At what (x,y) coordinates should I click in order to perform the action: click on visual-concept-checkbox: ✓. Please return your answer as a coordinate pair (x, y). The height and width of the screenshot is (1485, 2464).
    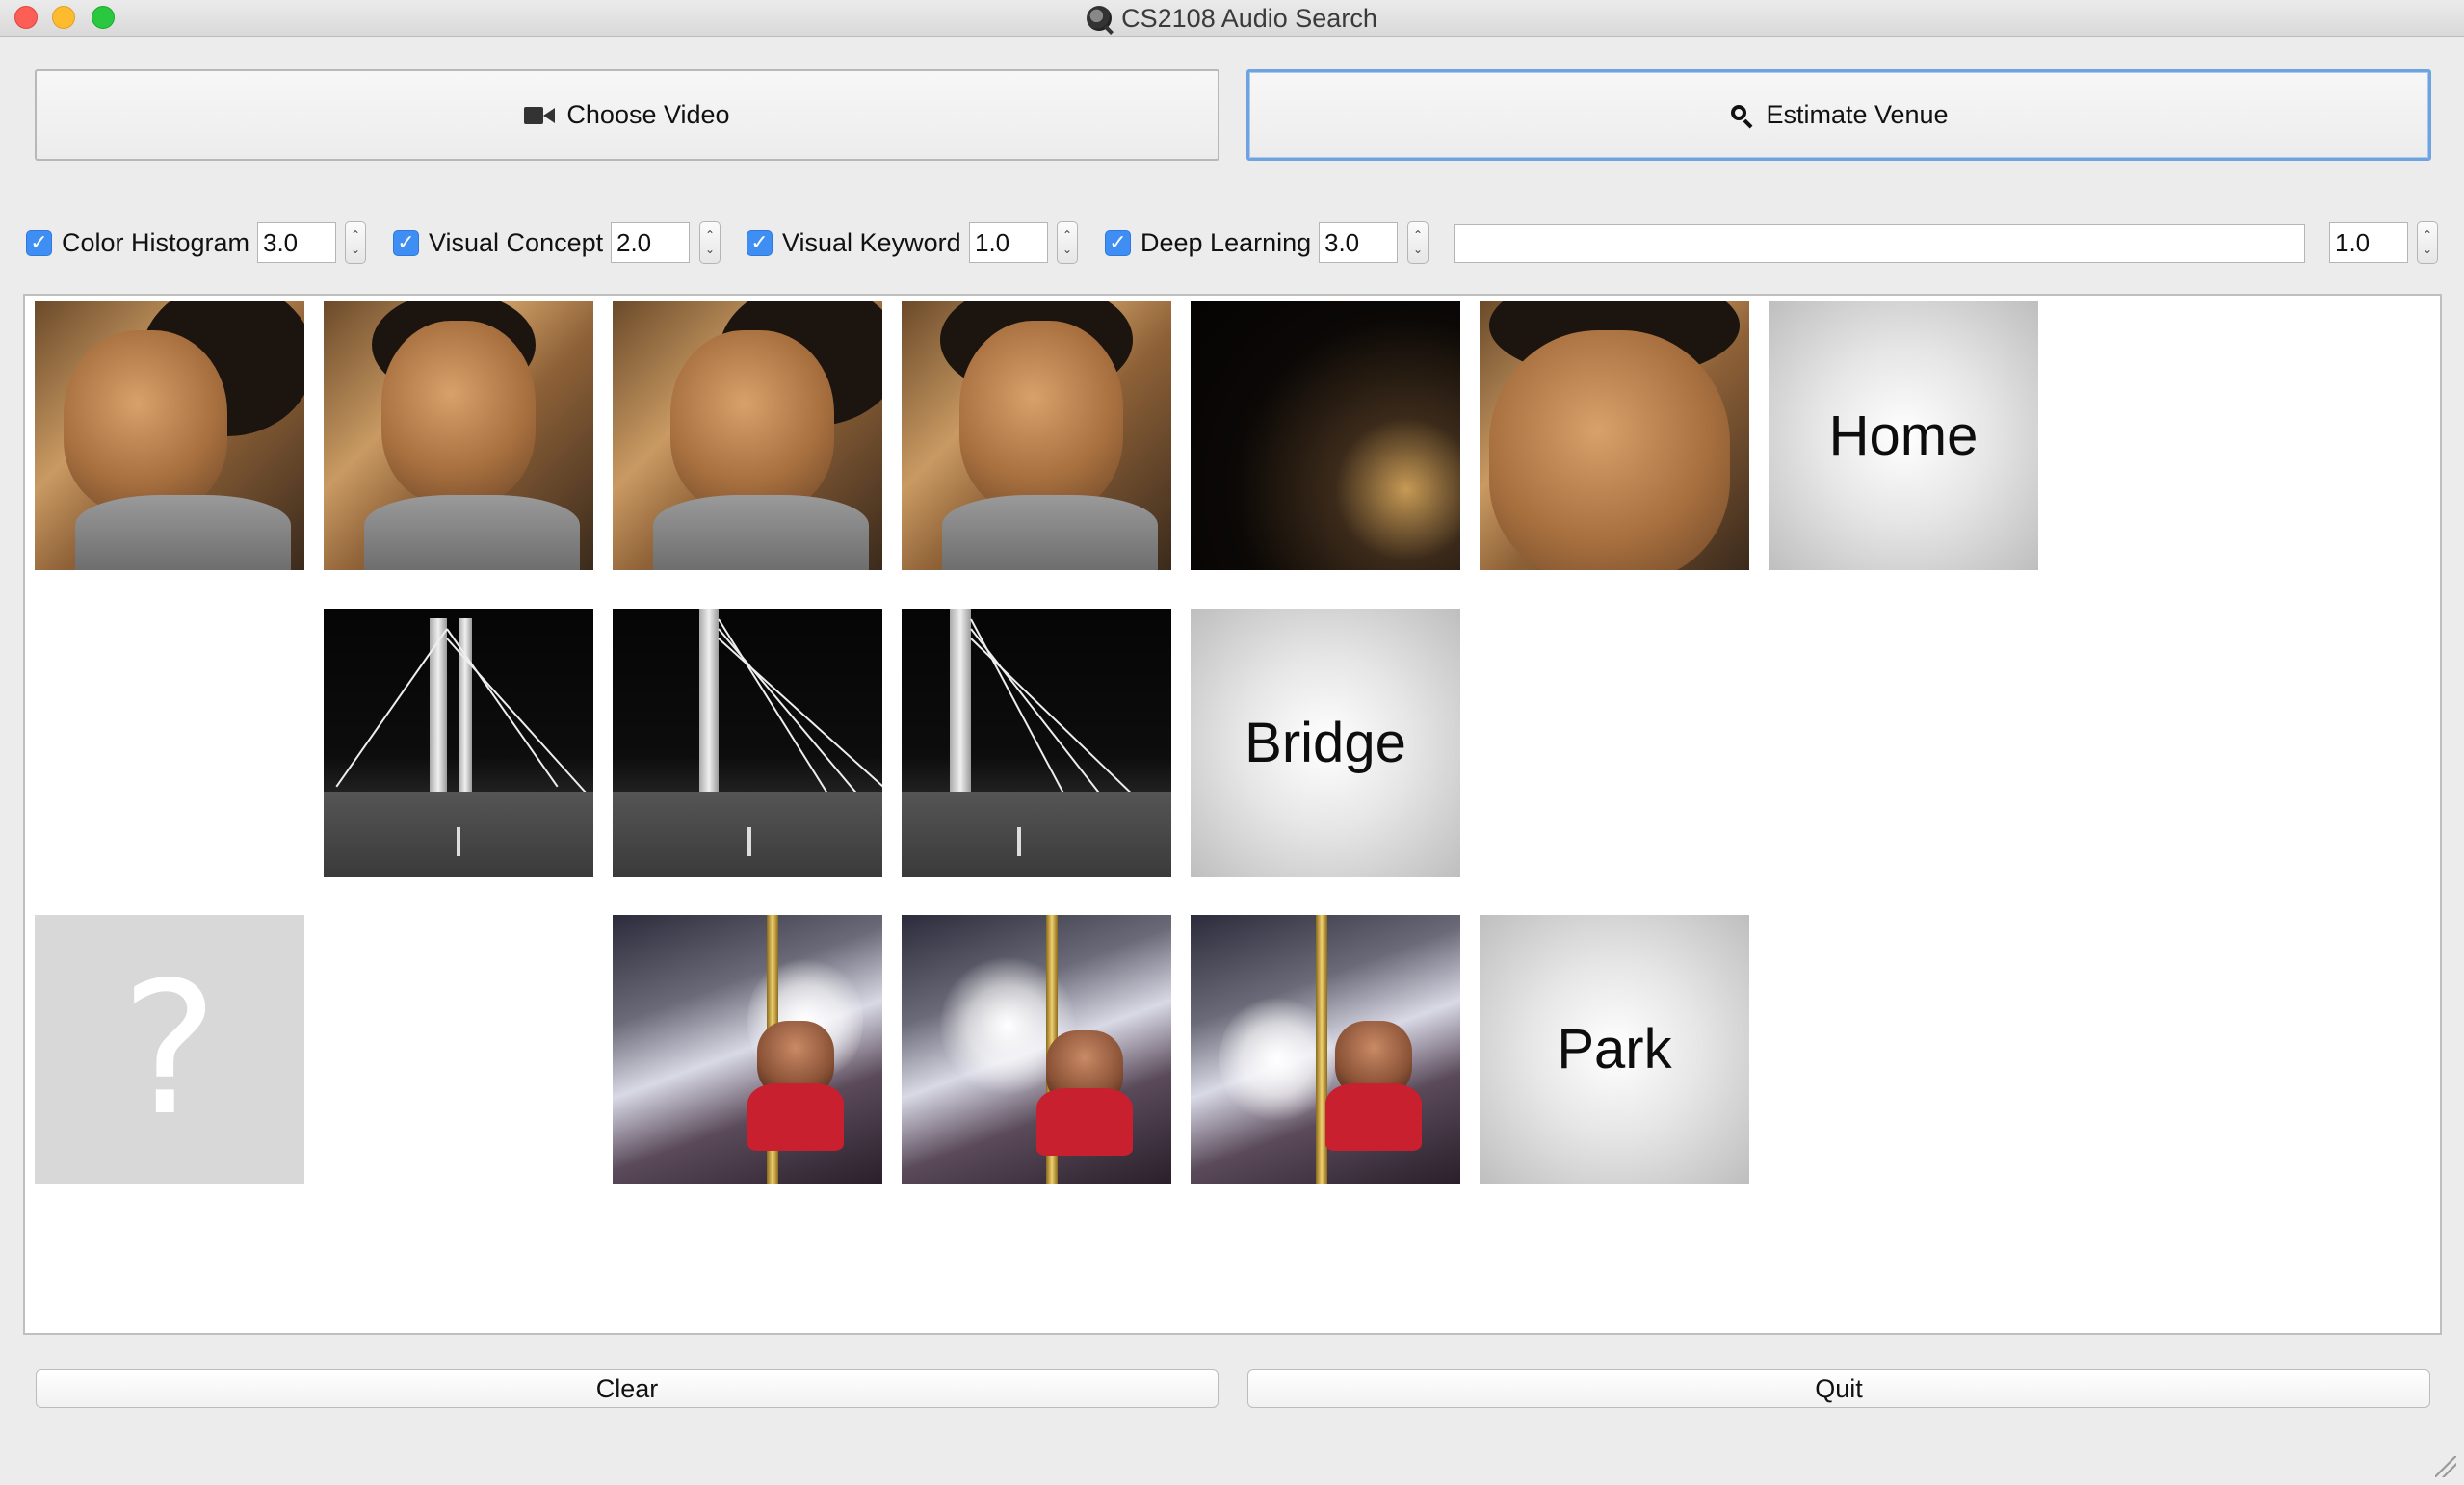
    Looking at the image, I should click on (406, 242).